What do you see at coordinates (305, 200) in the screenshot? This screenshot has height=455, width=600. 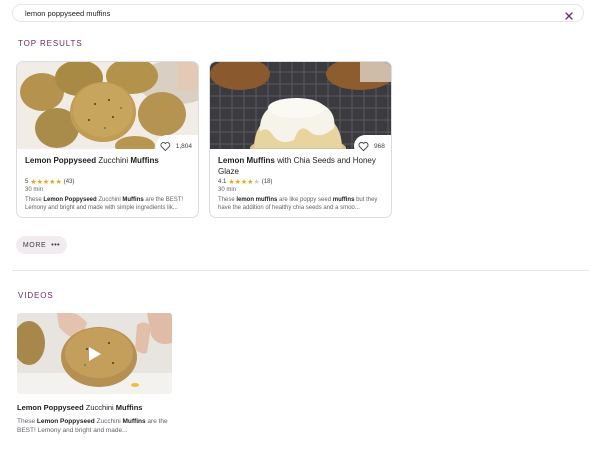 I see `snippet-text: are like poppy seed` at bounding box center [305, 200].